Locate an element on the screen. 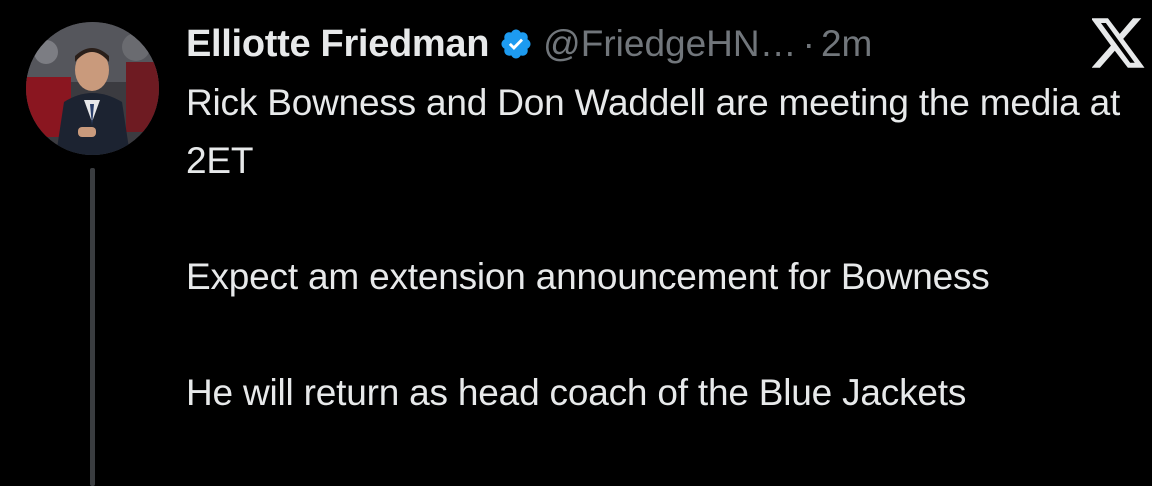 Image resolution: width=1152 pixels, height=486 pixels. tweet-header: Elliotte Friedman @FriedgeHN… · 2m is located at coordinates (529, 44).